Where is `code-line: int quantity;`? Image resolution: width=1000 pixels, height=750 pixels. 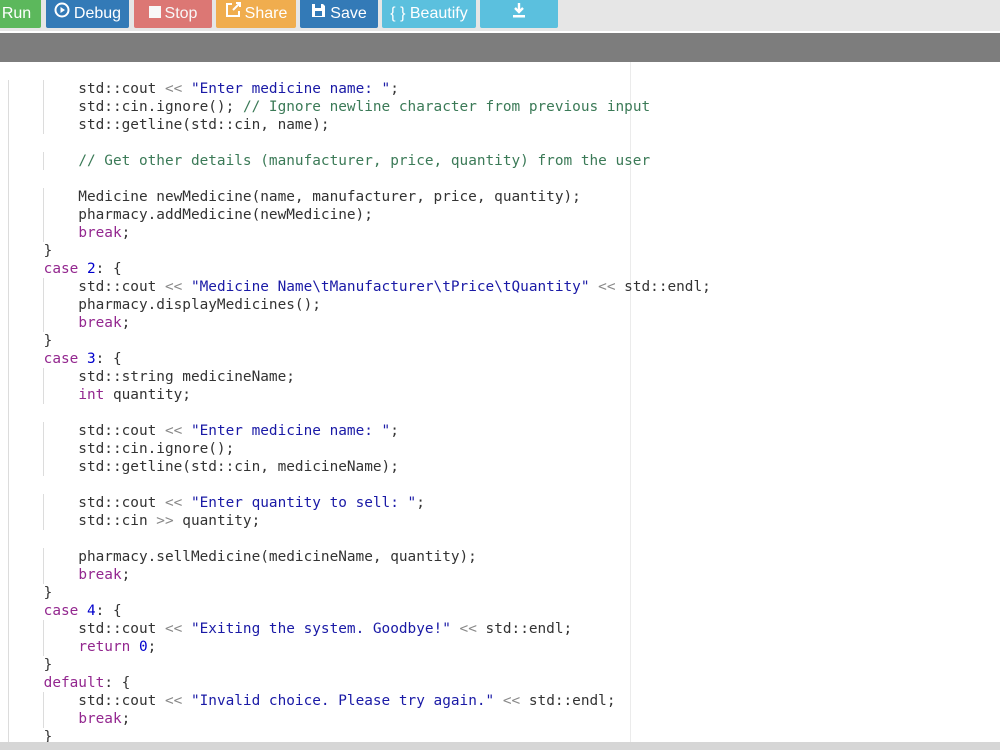
code-line: int quantity; is located at coordinates (359, 395).